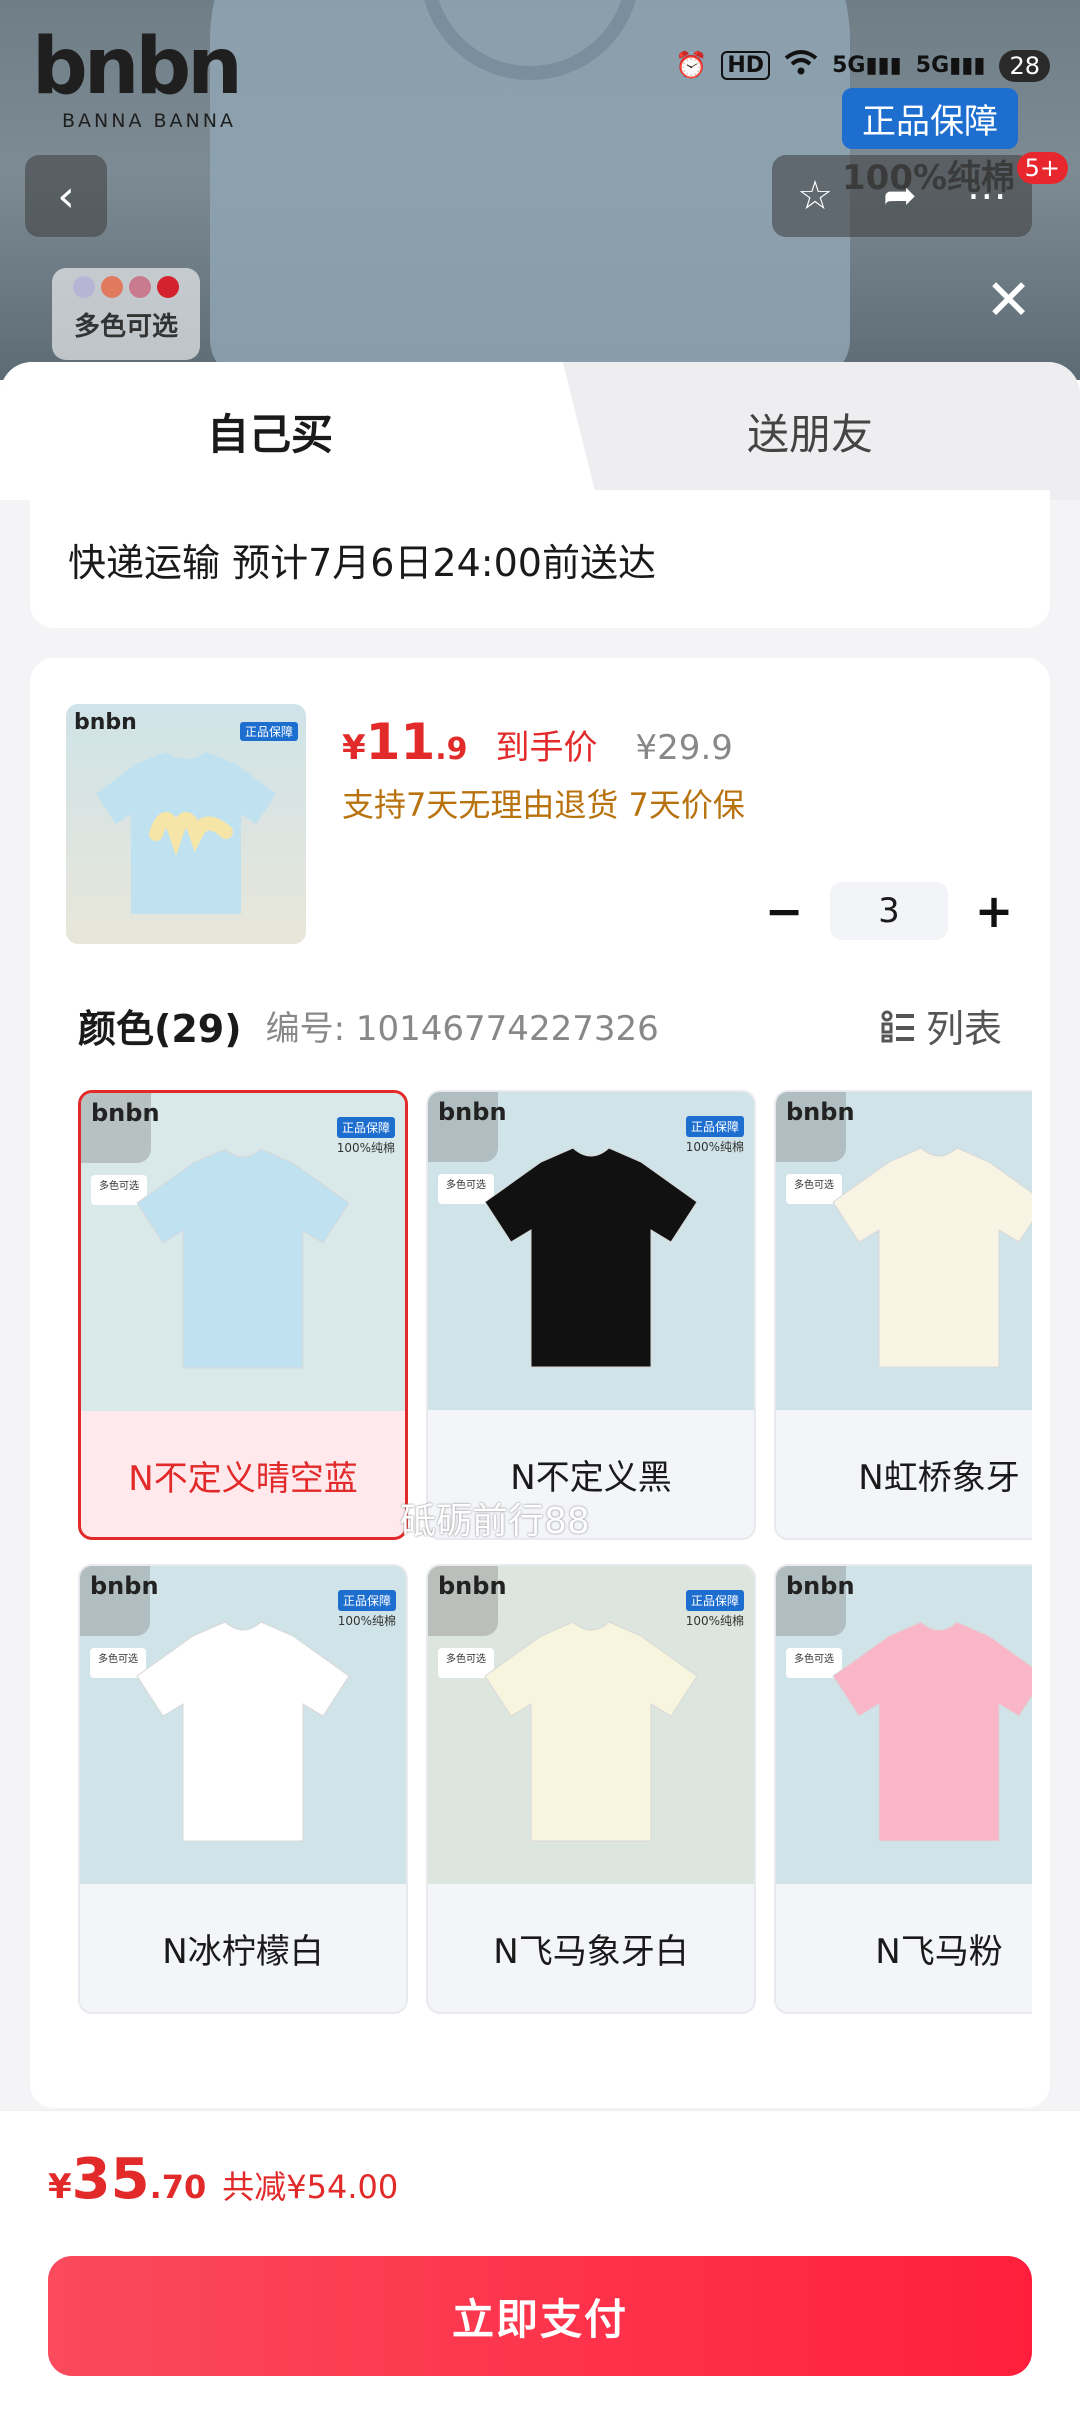 This screenshot has height=2412, width=1080. I want to click on tab-gift-friend: 送朋友, so click(810, 431).